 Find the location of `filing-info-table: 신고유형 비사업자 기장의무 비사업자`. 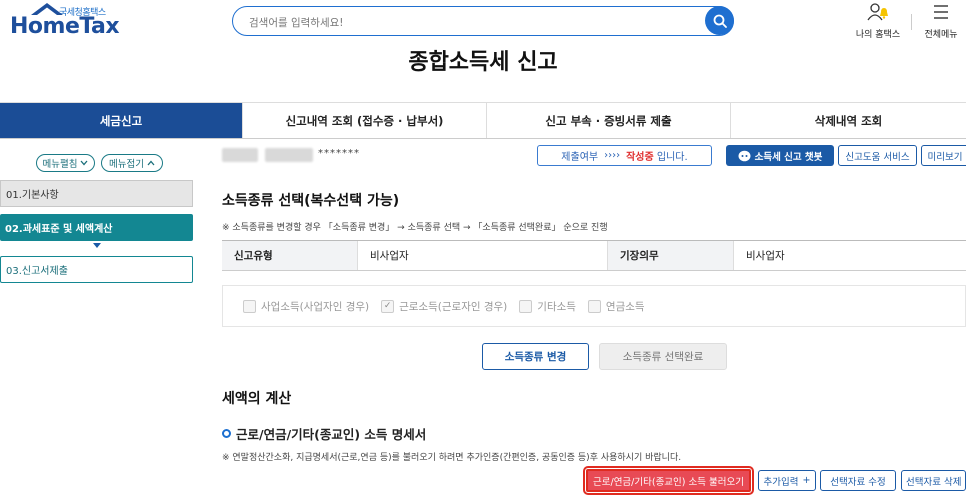

filing-info-table: 신고유형 비사업자 기장의무 비사업자 is located at coordinates (594, 255).